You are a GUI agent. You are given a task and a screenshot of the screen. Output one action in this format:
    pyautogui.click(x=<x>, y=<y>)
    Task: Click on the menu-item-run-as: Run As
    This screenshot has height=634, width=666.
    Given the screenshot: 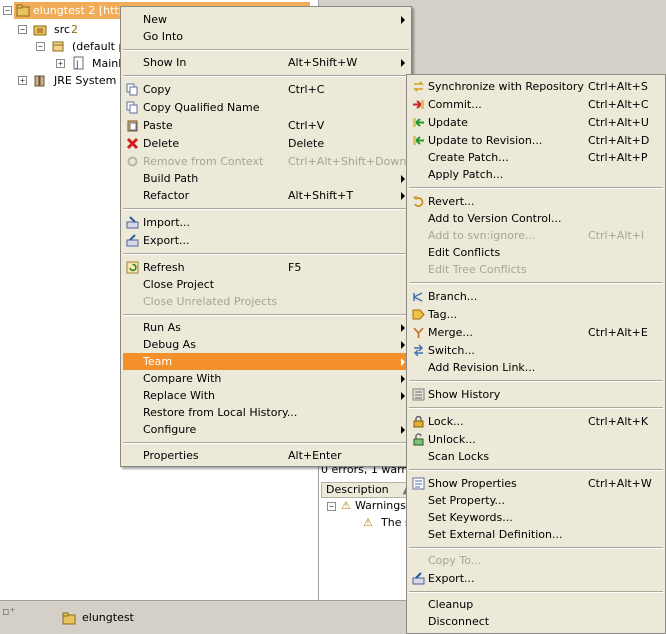 What is the action you would take?
    pyautogui.click(x=266, y=327)
    